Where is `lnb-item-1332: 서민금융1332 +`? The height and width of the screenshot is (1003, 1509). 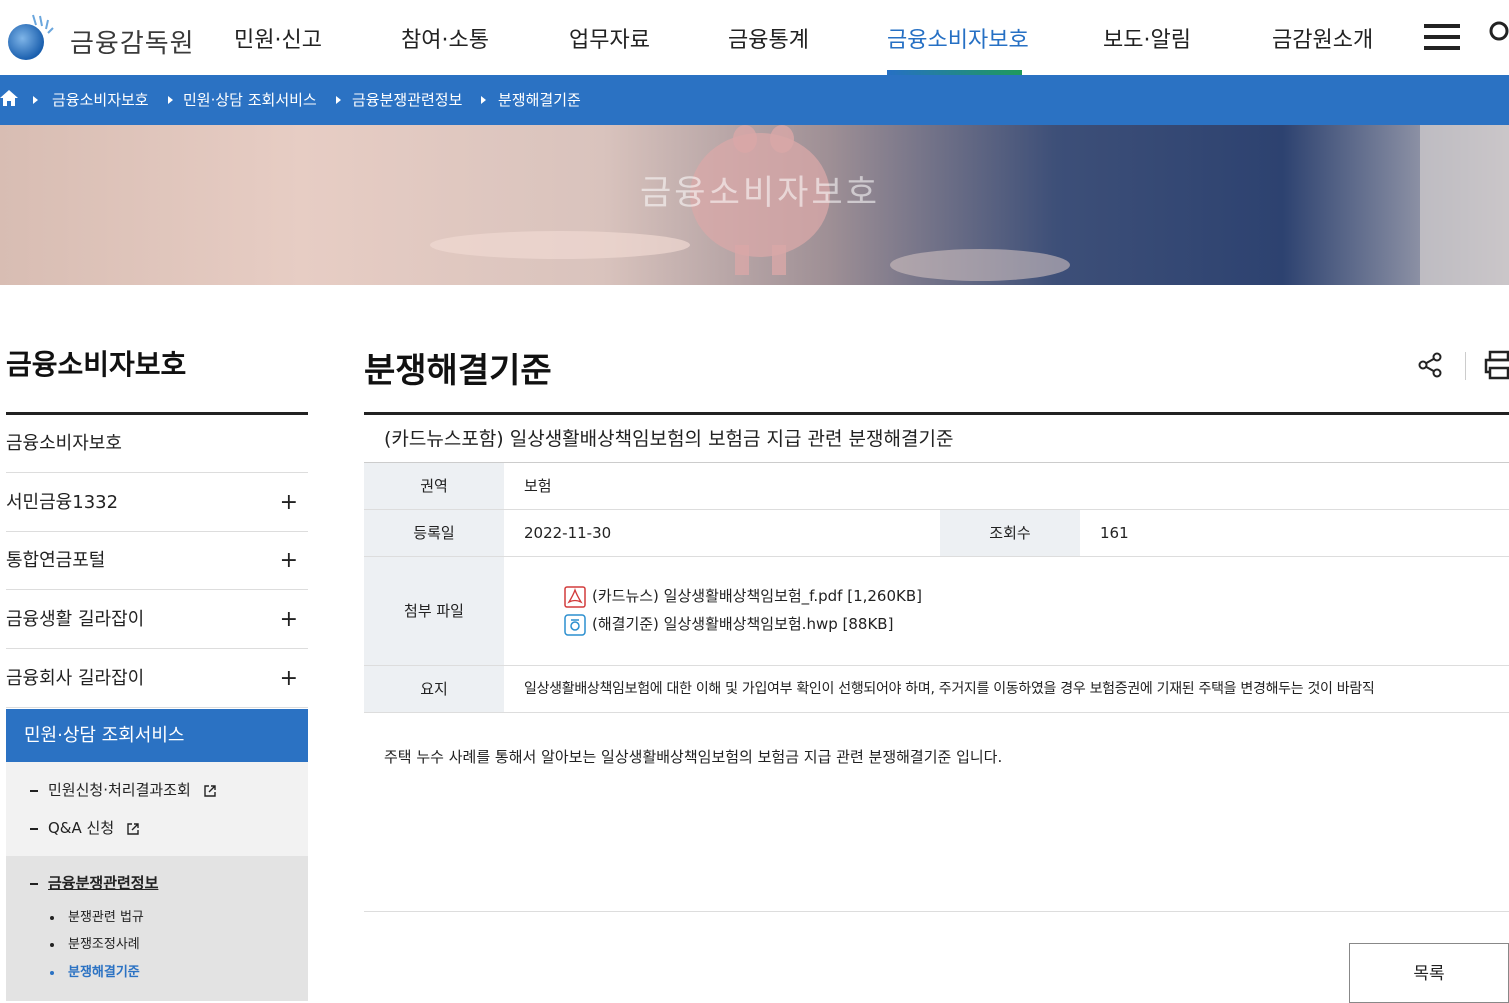 lnb-item-1332: 서민금융1332 + is located at coordinates (157, 503).